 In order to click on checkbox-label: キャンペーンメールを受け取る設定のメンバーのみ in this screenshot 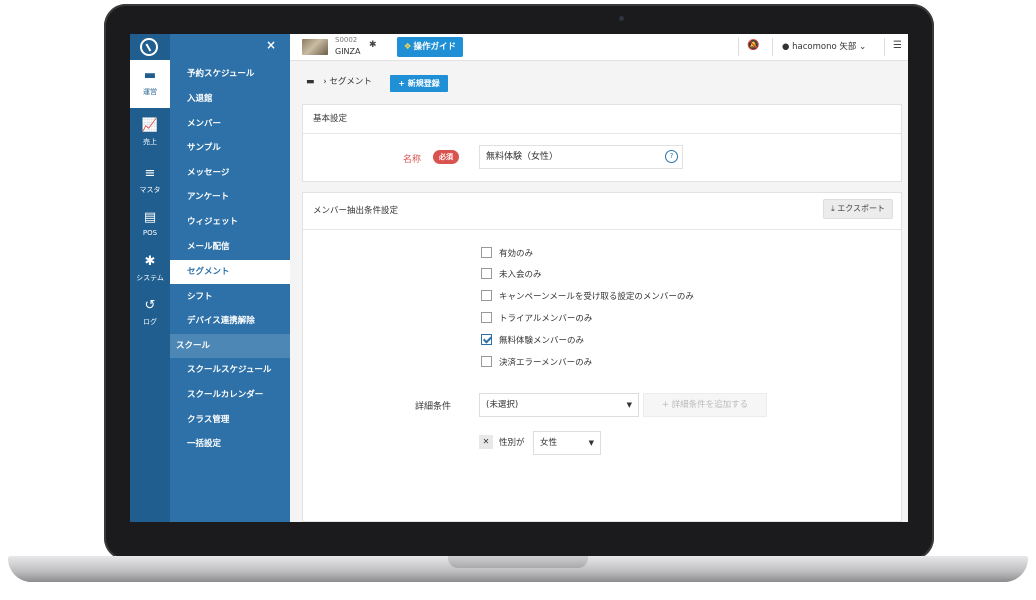, I will do `click(596, 297)`.